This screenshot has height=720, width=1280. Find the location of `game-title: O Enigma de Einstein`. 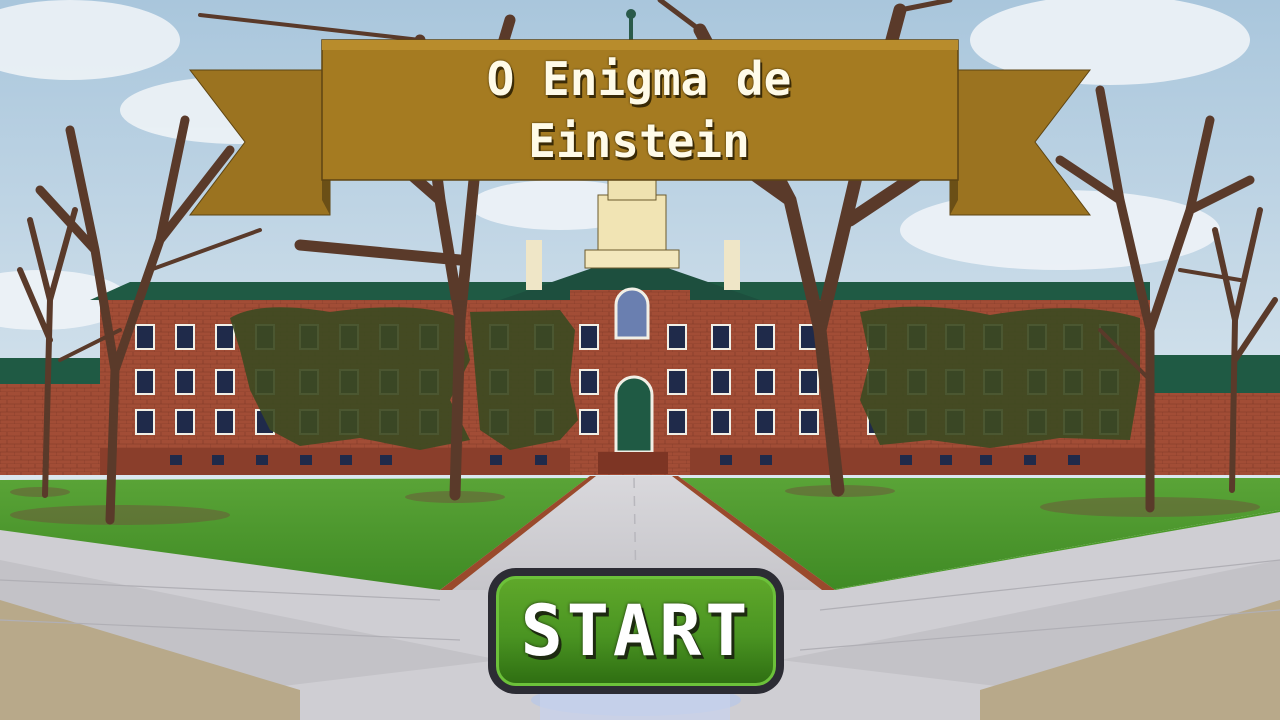

game-title: O Enigma de Einstein is located at coordinates (639, 110).